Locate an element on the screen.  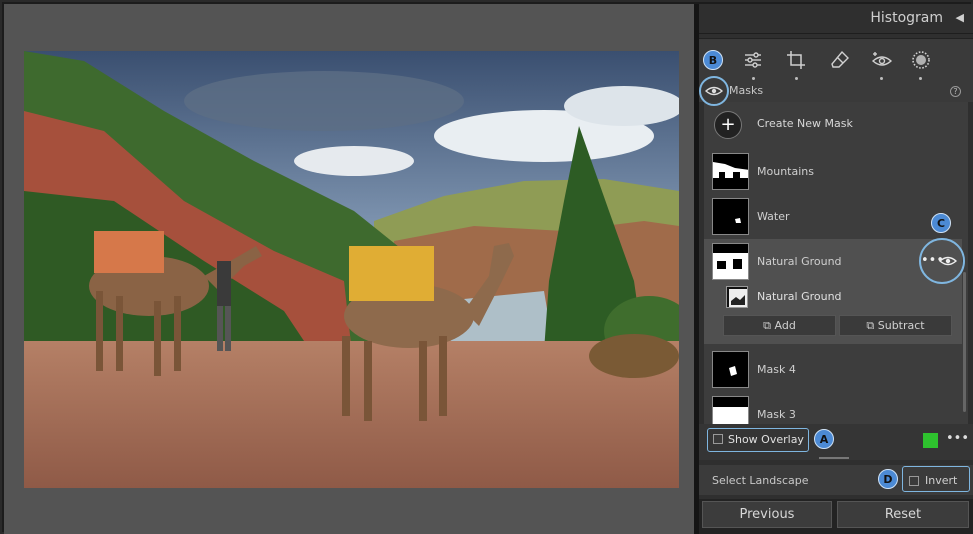
mask-label: Mountains is located at coordinates (785, 171).